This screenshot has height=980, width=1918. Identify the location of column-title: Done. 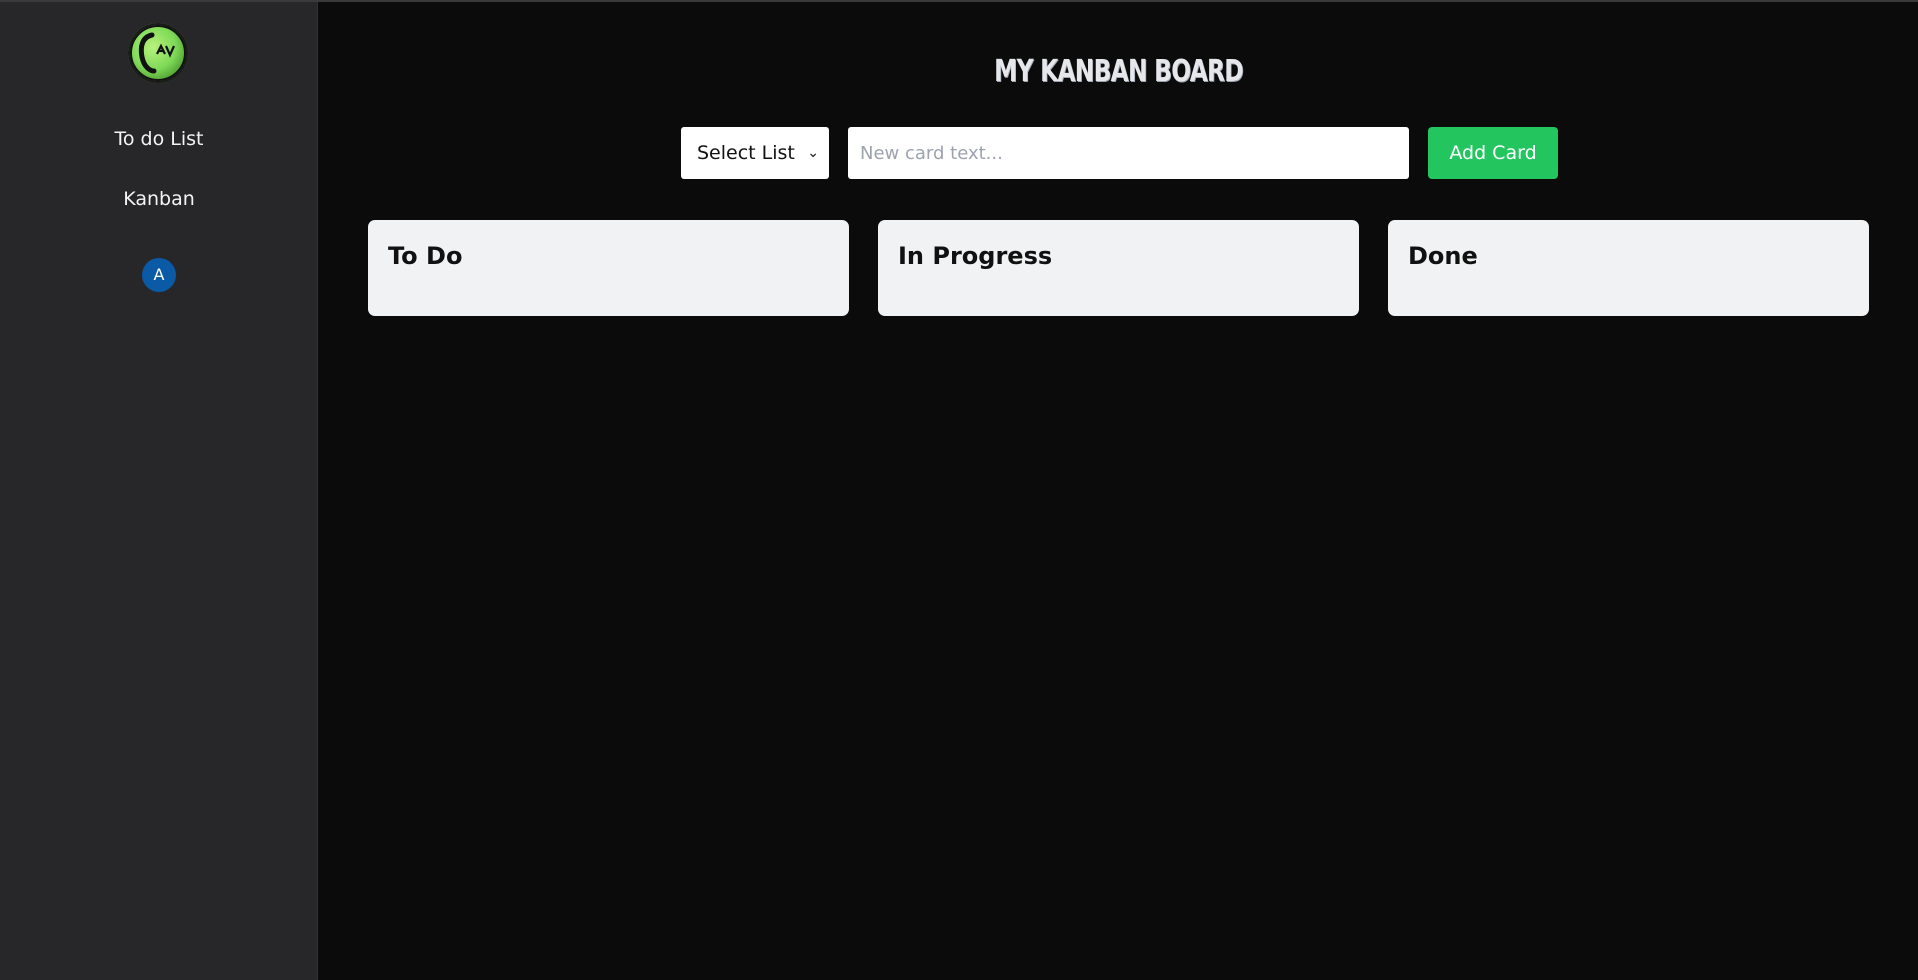
(1443, 256).